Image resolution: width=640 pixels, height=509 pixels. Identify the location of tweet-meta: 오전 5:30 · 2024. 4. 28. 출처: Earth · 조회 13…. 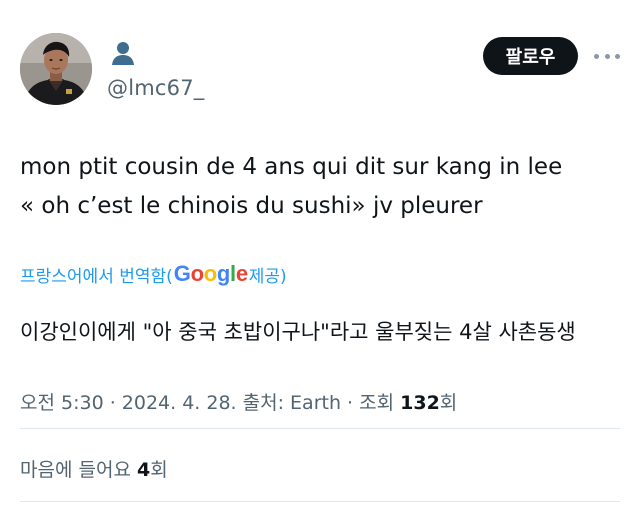
(238, 401).